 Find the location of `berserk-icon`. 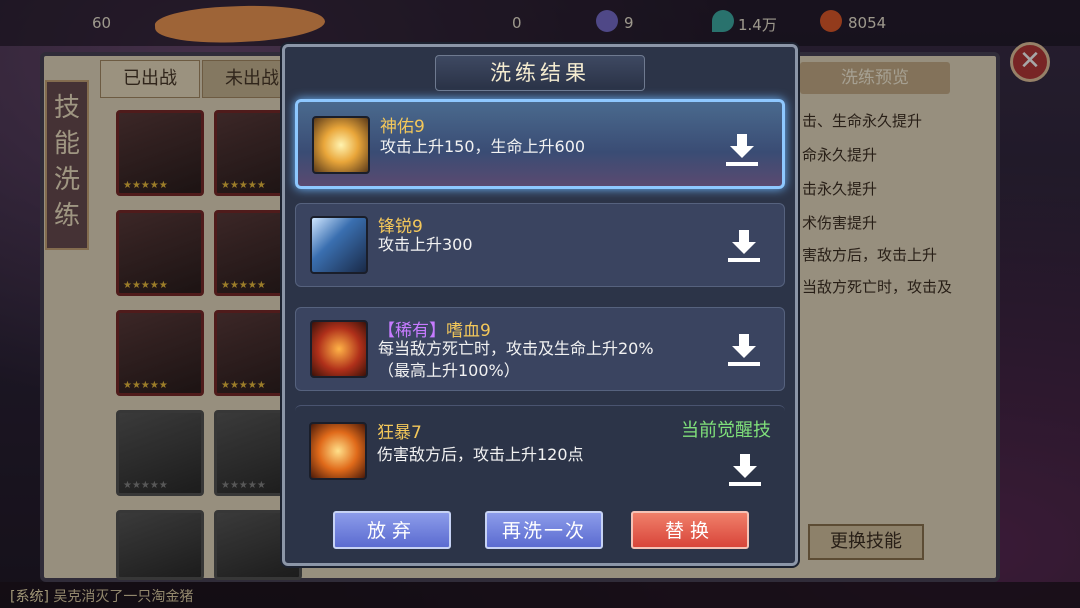

berserk-icon is located at coordinates (338, 451).